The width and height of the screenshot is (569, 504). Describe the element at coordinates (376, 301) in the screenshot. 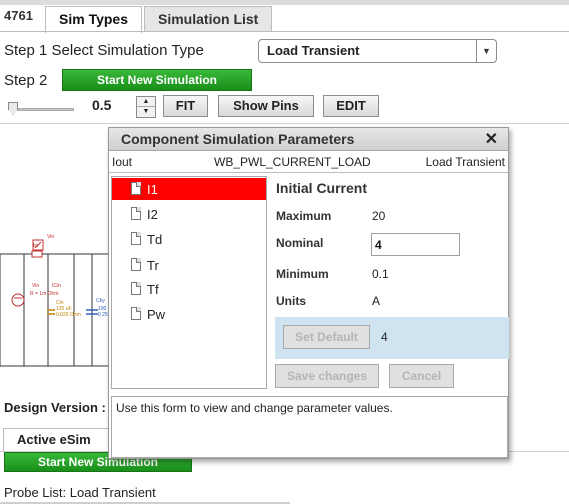

I see `units-value: A` at that location.